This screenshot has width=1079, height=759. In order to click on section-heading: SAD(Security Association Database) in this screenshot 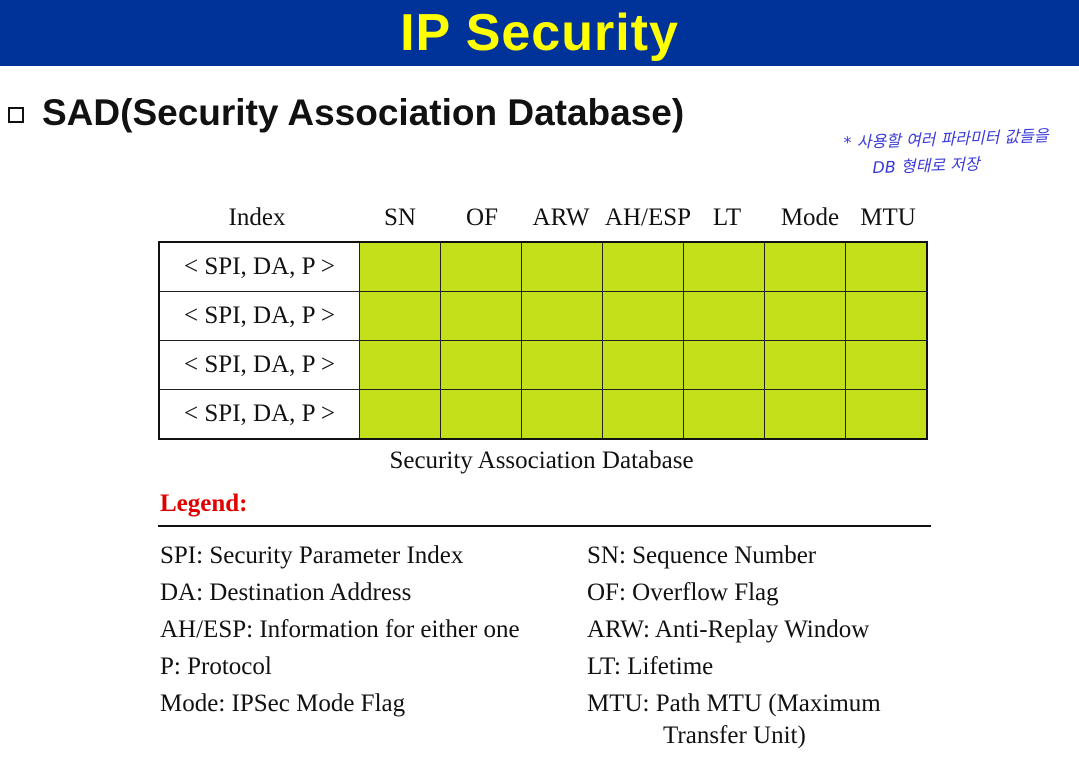, I will do `click(346, 113)`.